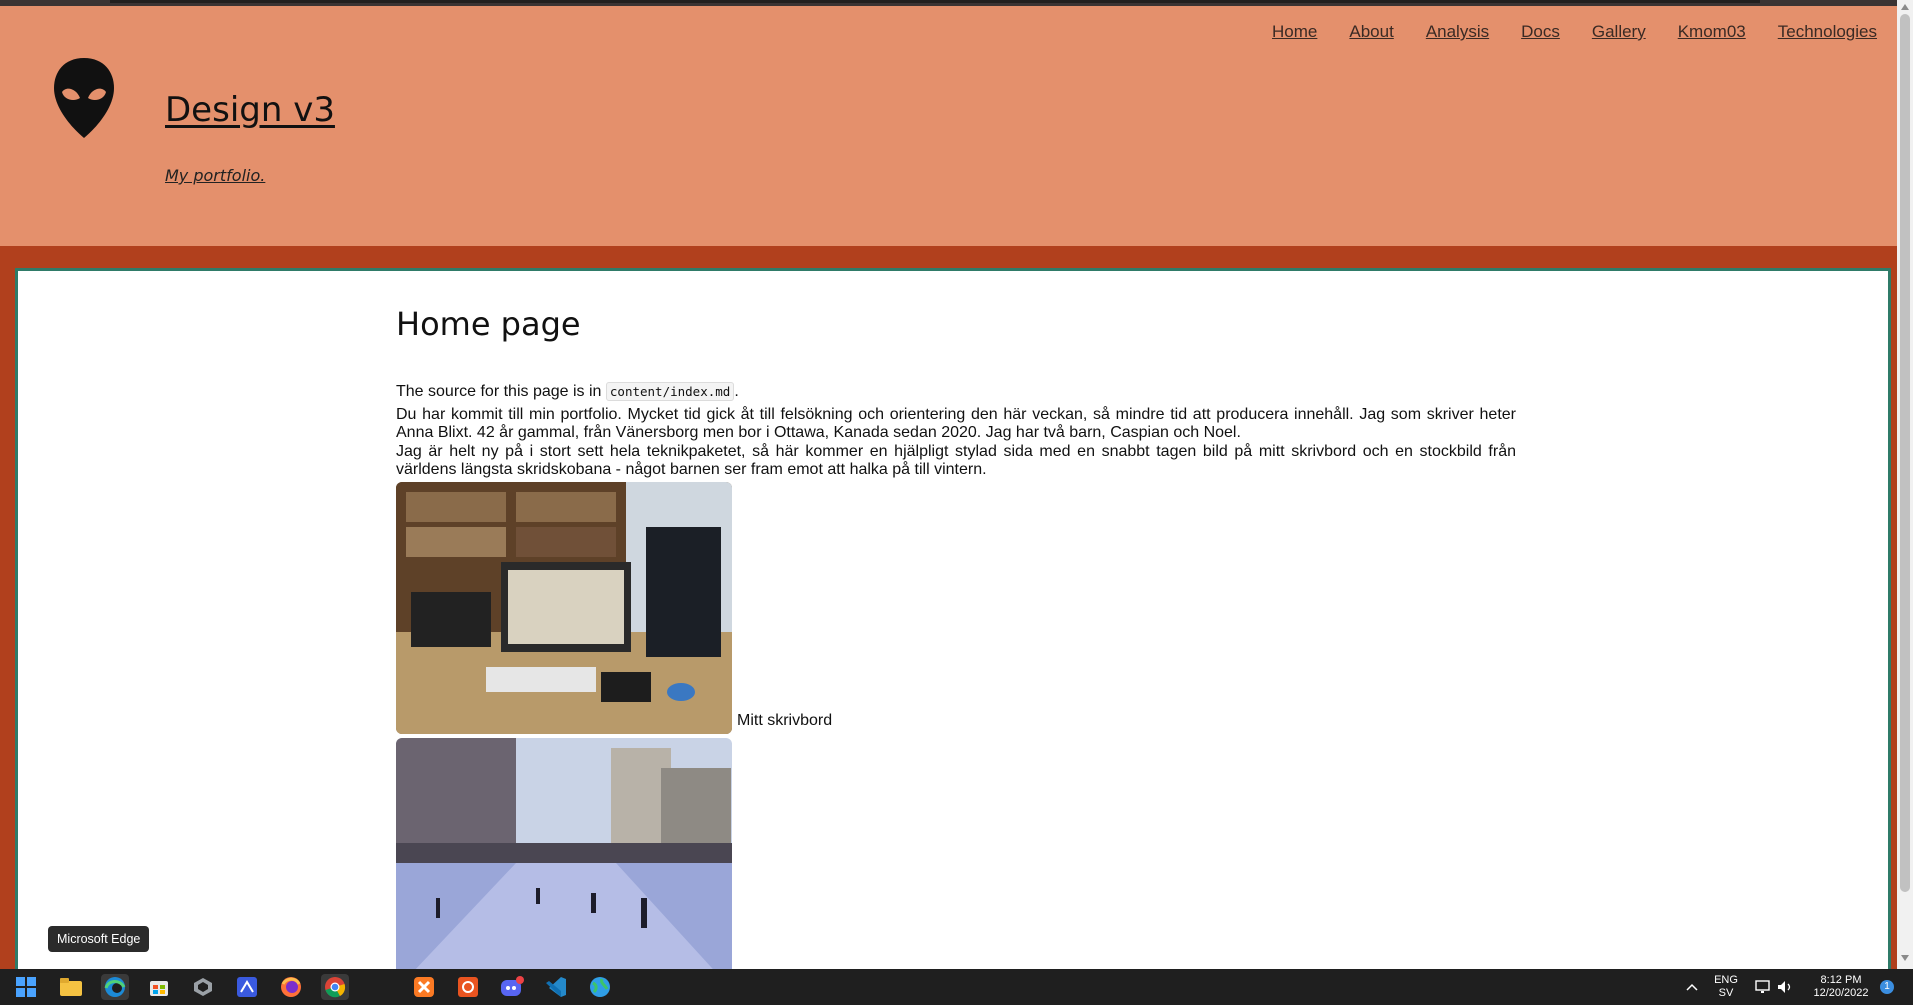 Image resolution: width=1913 pixels, height=1005 pixels. What do you see at coordinates (1785, 987) in the screenshot?
I see `volume-icon` at bounding box center [1785, 987].